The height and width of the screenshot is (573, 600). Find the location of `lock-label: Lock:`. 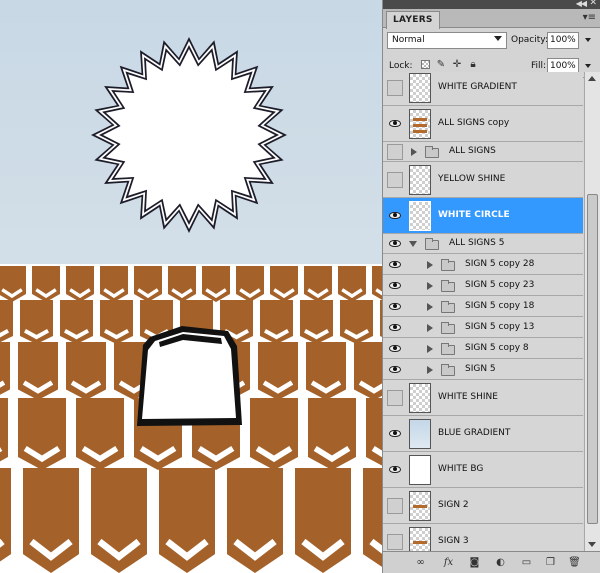

lock-label: Lock: is located at coordinates (401, 66).